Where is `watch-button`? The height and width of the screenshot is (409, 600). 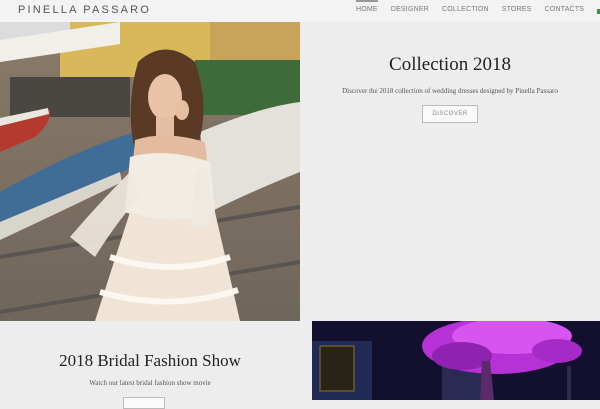 watch-button is located at coordinates (144, 403).